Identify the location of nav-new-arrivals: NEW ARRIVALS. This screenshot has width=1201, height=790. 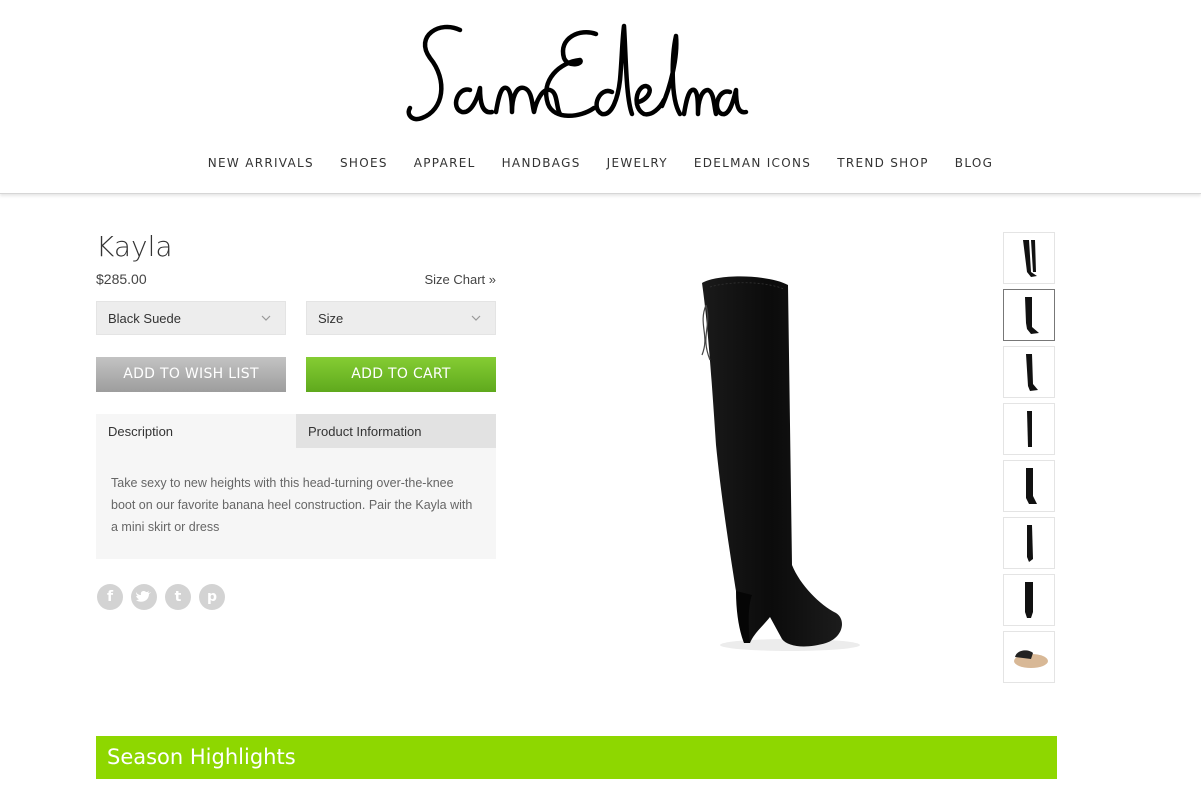
(261, 163).